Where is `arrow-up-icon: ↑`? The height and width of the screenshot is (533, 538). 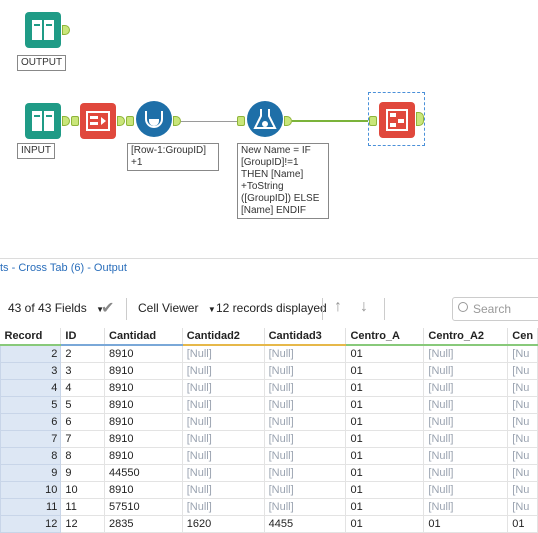 arrow-up-icon: ↑ is located at coordinates (338, 307).